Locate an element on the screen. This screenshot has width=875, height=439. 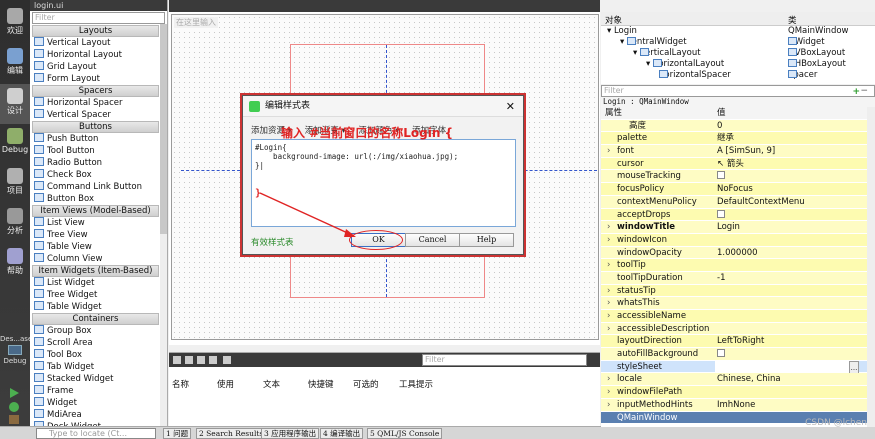
widget-scrollbar-thumb is located at coordinates (163, 129).